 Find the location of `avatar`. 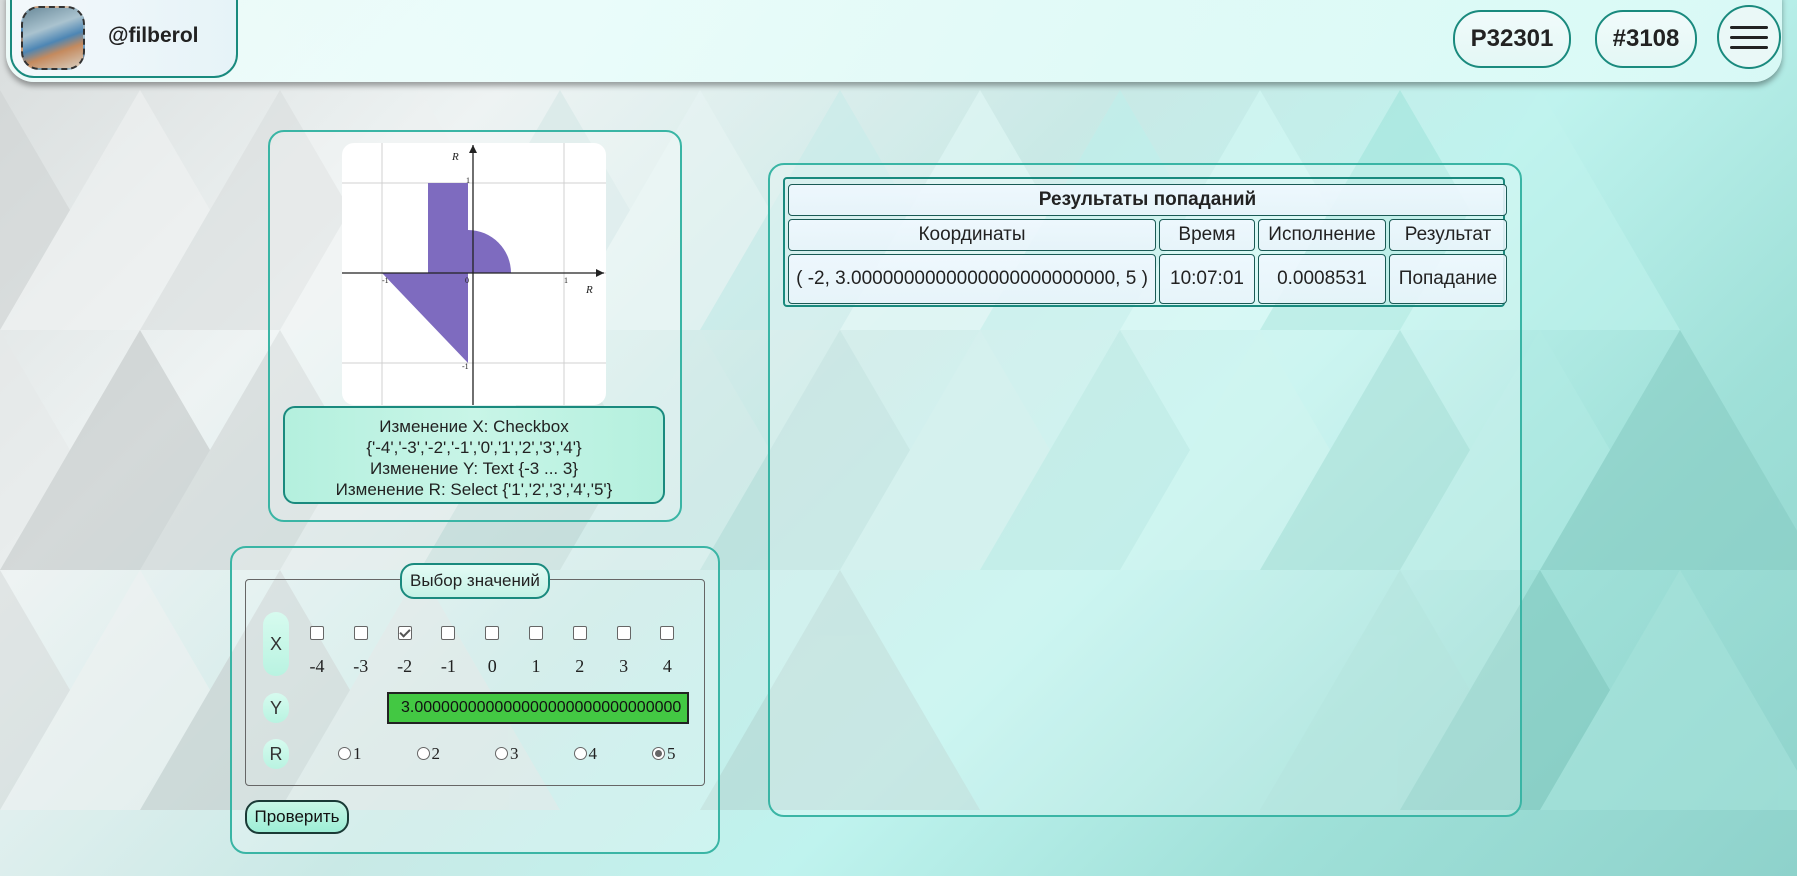

avatar is located at coordinates (53, 38).